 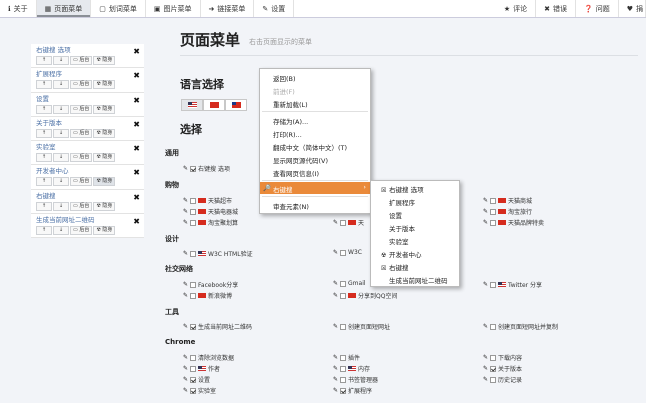 I want to click on option-short-url: ✎ 创建页面短网址, so click(x=361, y=326).